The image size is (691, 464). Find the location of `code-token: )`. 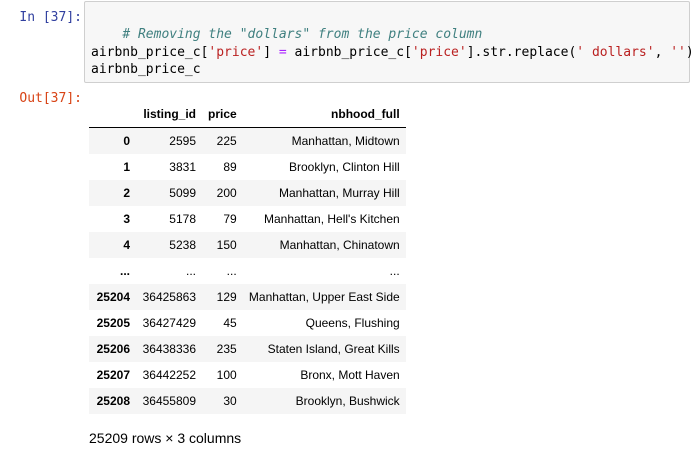

code-token: ) is located at coordinates (688, 52).